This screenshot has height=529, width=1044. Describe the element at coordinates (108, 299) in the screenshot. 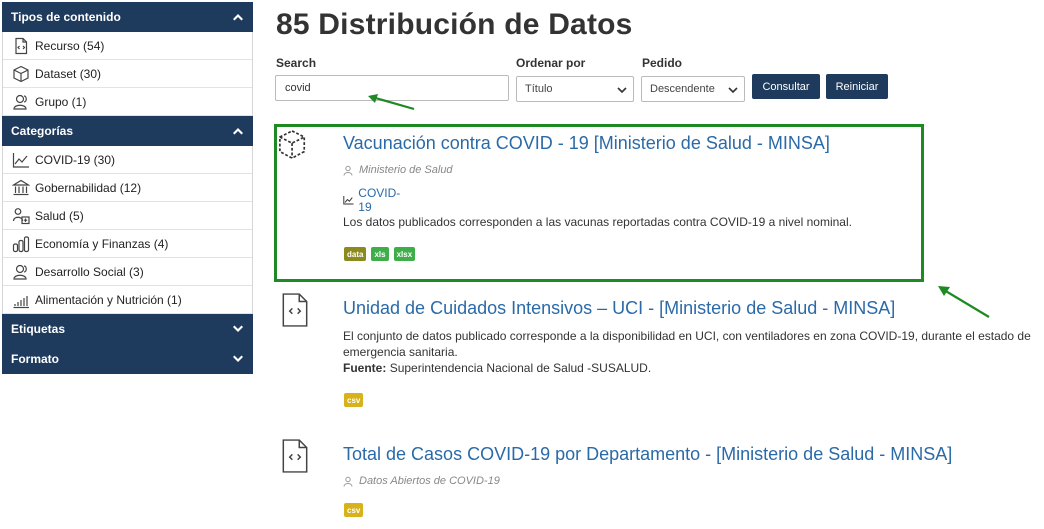

I see `sidebar-item-label: Alimentación y Nutrición (1)` at that location.